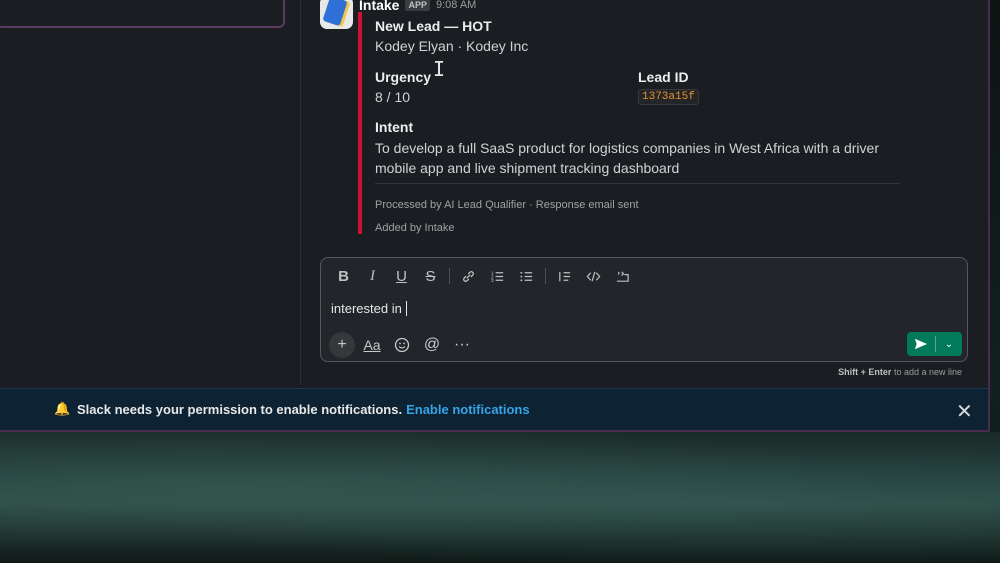  I want to click on urgency-value: 8 / 10, so click(393, 97).